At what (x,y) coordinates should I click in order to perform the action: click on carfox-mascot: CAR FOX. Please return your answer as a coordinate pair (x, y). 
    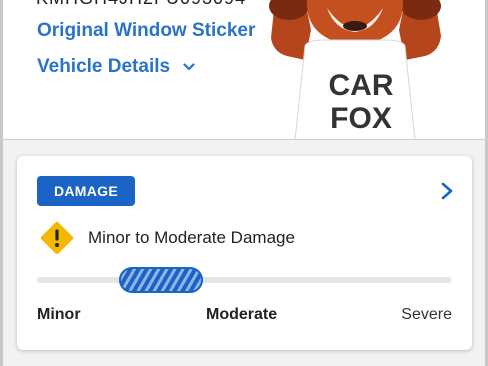
    Looking at the image, I should click on (355, 70).